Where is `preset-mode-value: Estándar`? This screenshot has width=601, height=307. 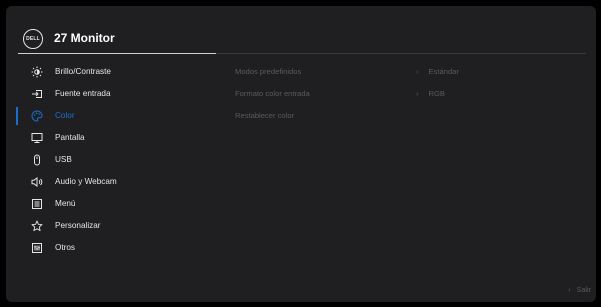
preset-mode-value: Estándar is located at coordinates (443, 71).